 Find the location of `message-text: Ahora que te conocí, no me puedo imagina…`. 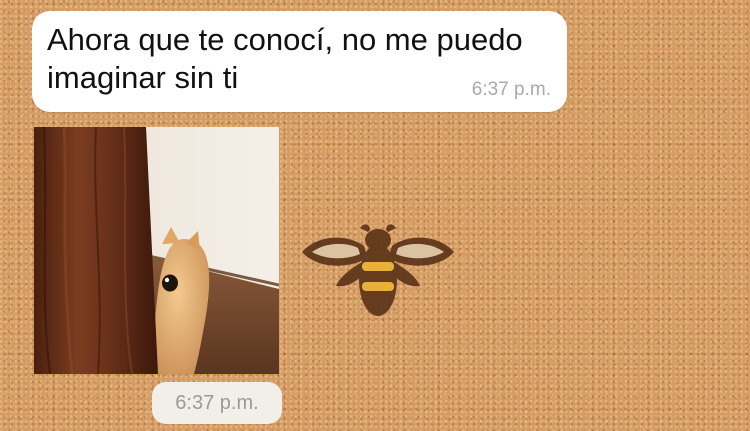

message-text: Ahora que te conocí, no me puedo imagina… is located at coordinates (285, 58).